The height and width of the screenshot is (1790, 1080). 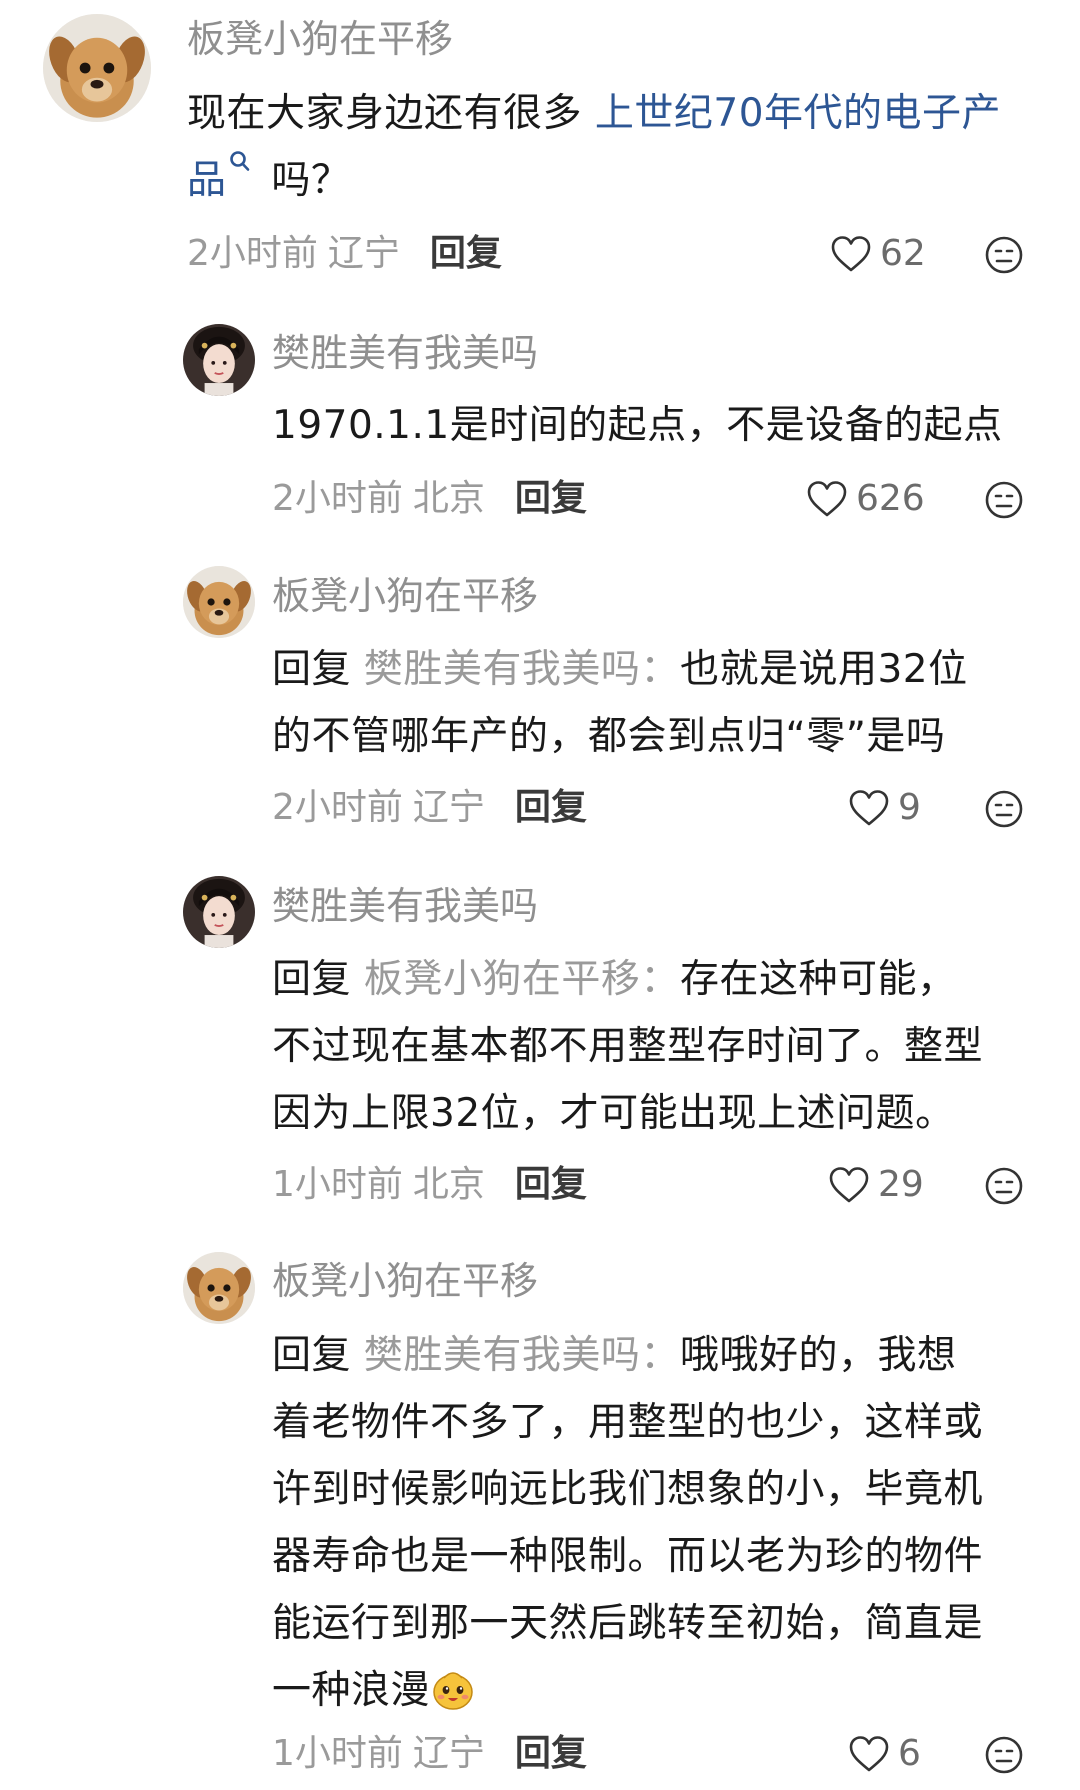 What do you see at coordinates (876, 1185) in the screenshot?
I see `like-button: 29` at bounding box center [876, 1185].